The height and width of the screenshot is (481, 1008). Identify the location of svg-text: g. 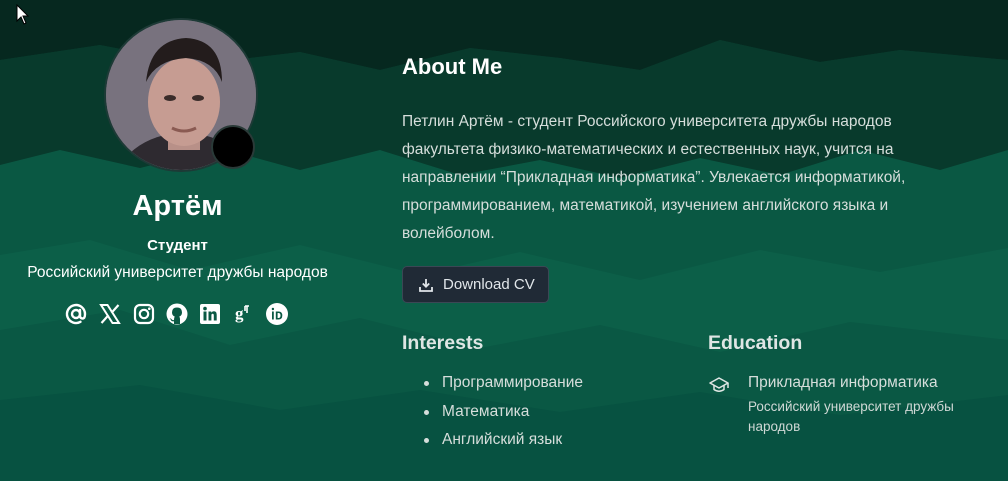
(239, 313).